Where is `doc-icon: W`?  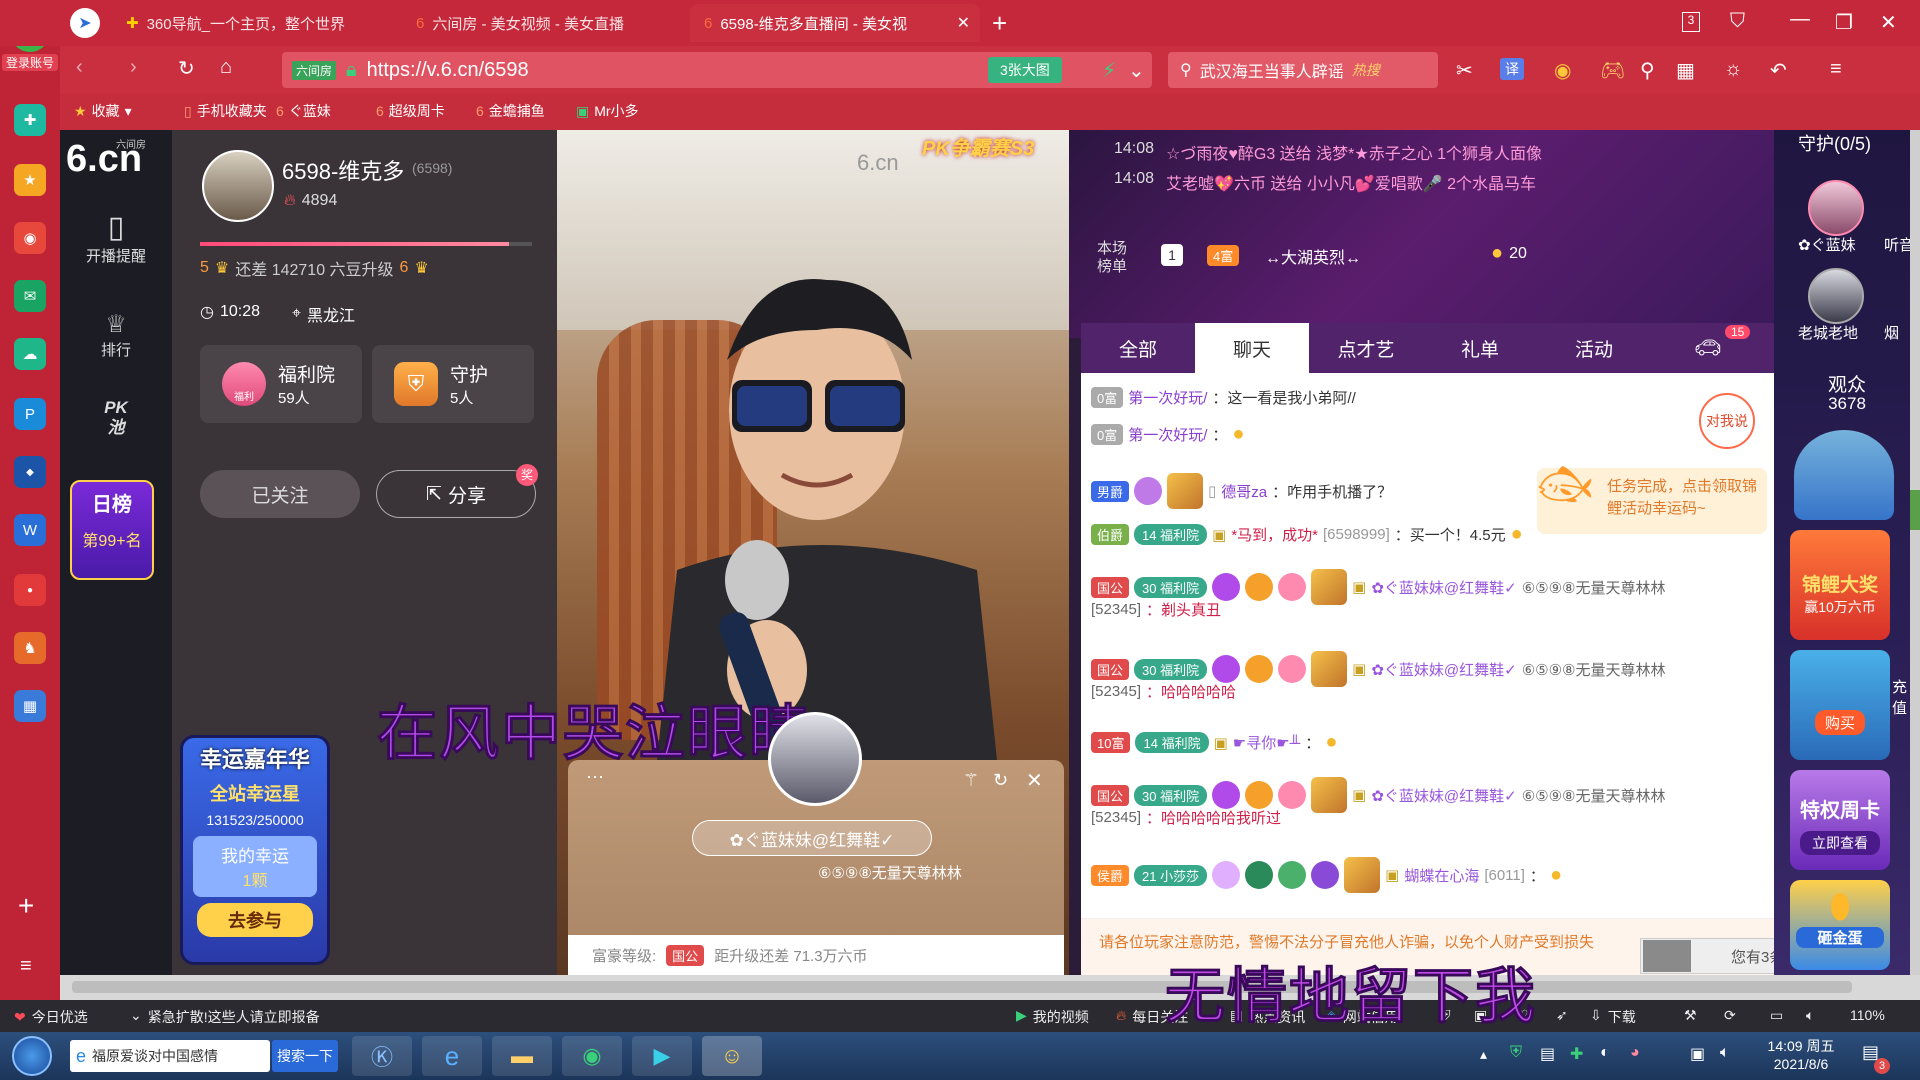
doc-icon: W is located at coordinates (30, 530).